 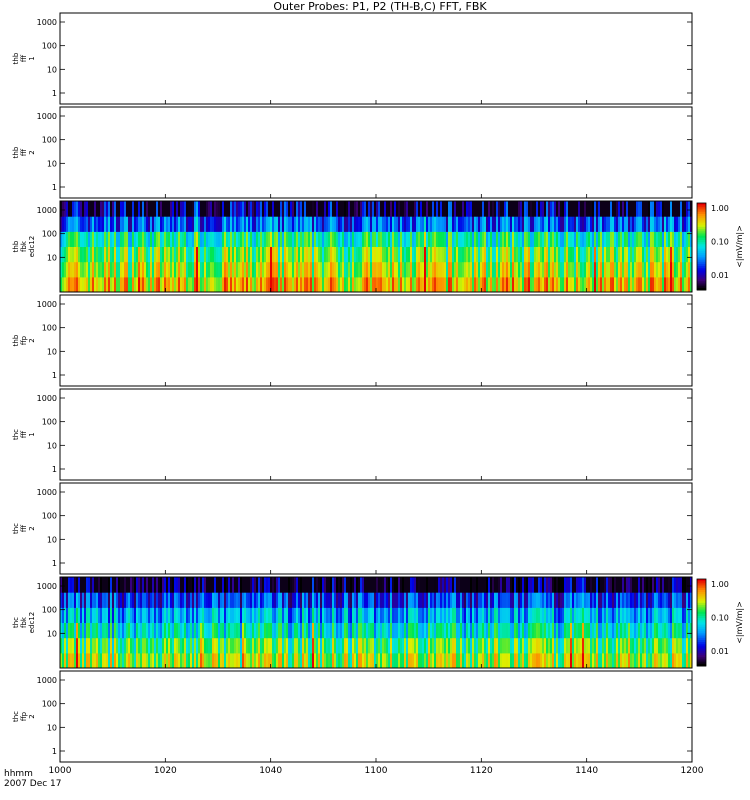 I want to click on x-tick-label: 1000, so click(x=60, y=771).